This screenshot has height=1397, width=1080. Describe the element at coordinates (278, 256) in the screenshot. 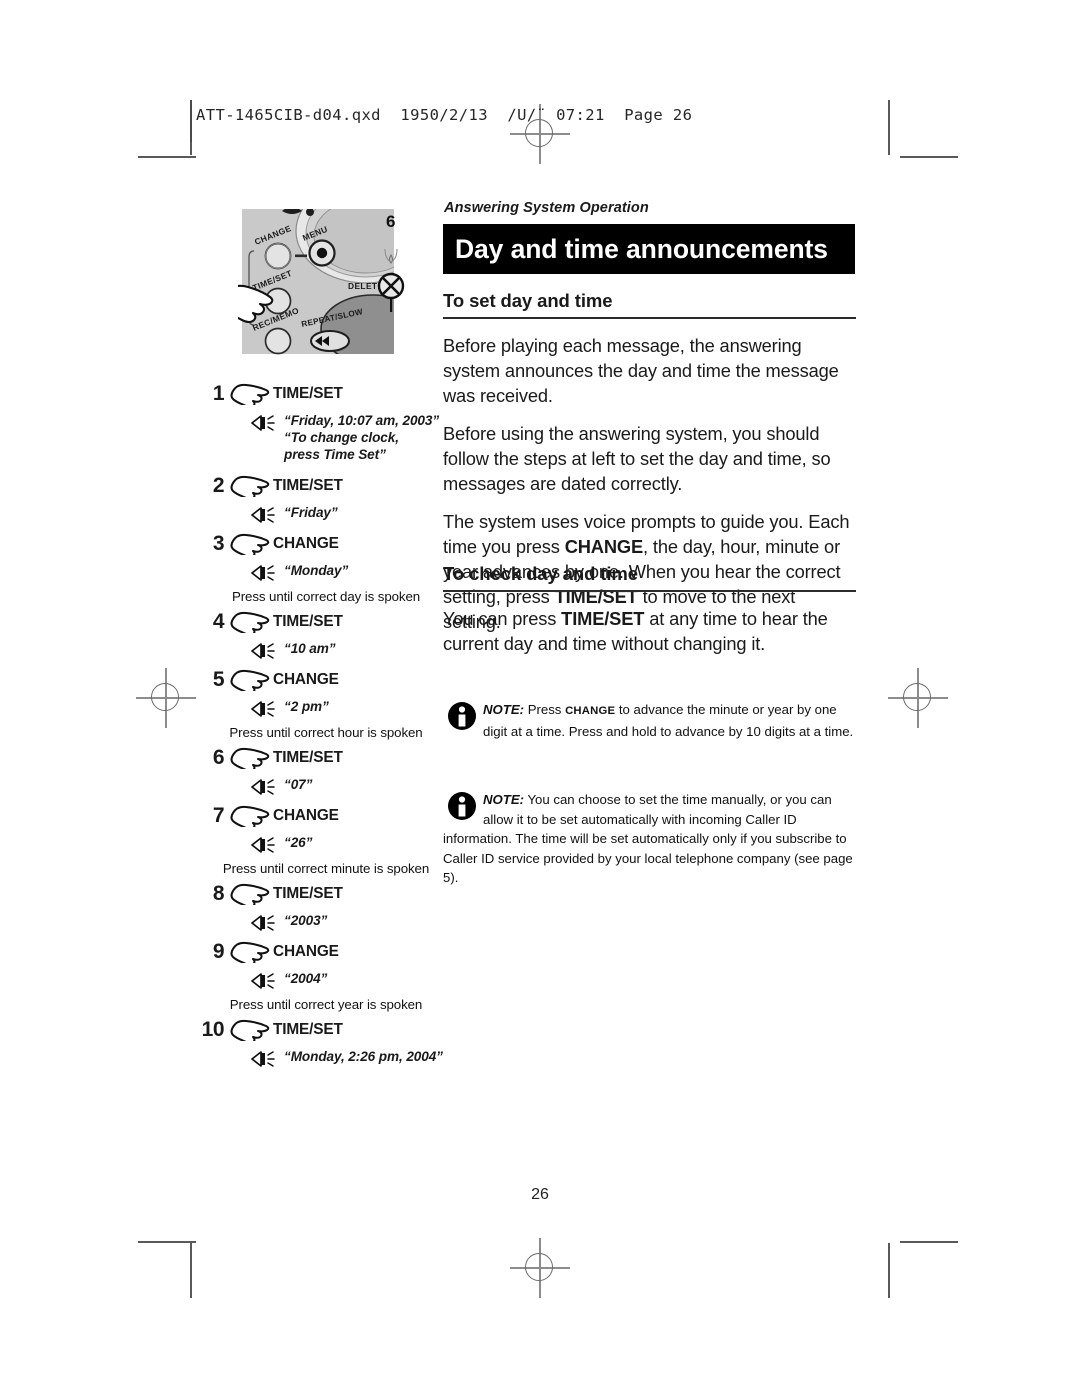

I see `illustration-button-change` at that location.